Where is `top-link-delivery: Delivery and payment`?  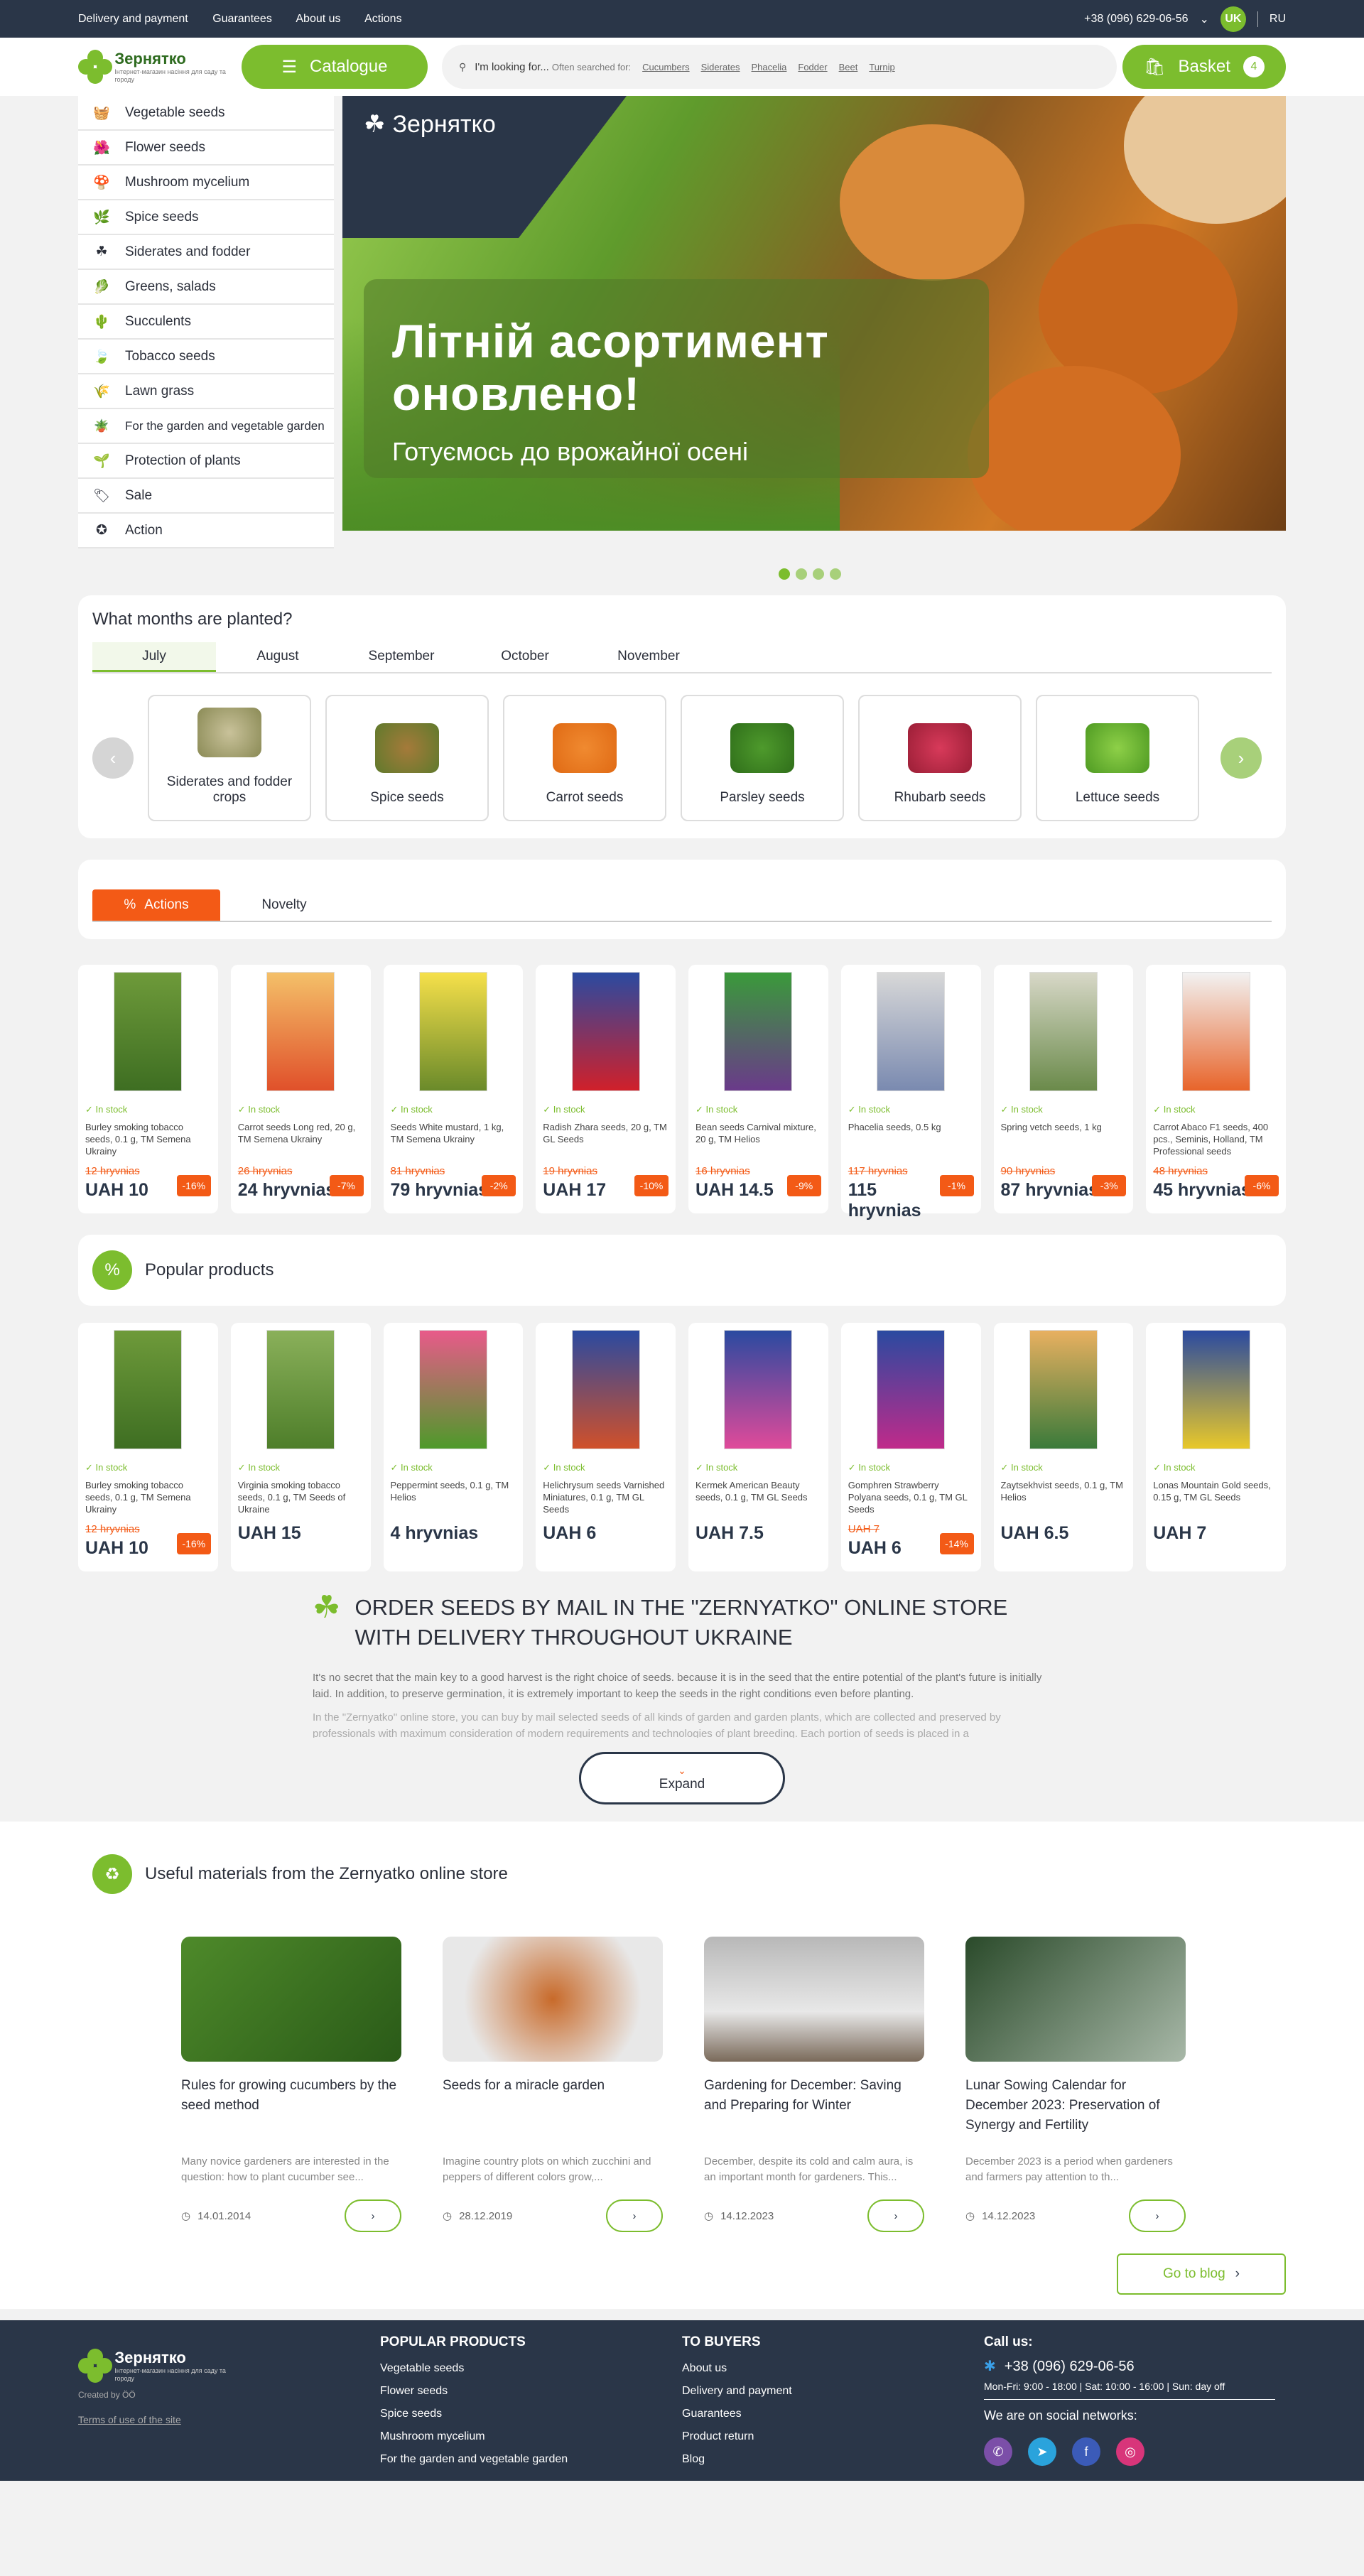 top-link-delivery: Delivery and payment is located at coordinates (133, 19).